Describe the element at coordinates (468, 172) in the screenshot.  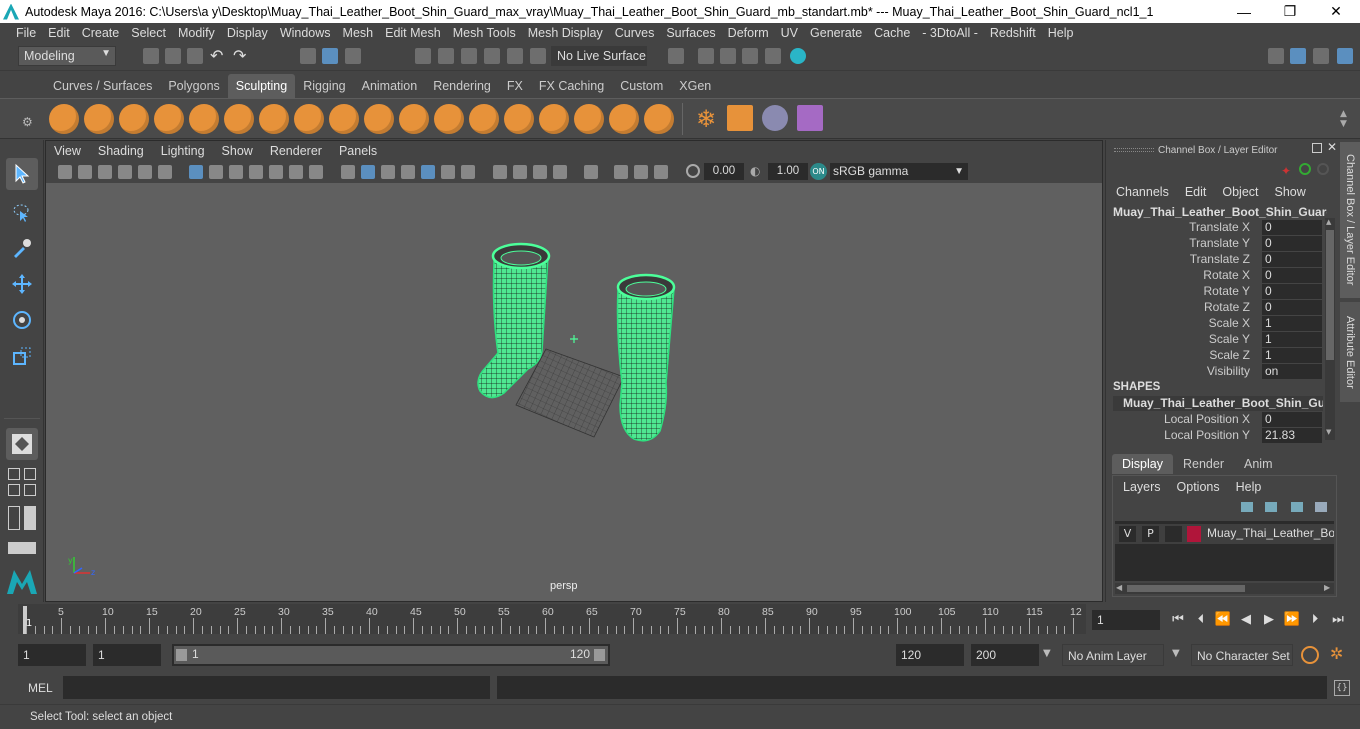
I see `shadows-icon` at that location.